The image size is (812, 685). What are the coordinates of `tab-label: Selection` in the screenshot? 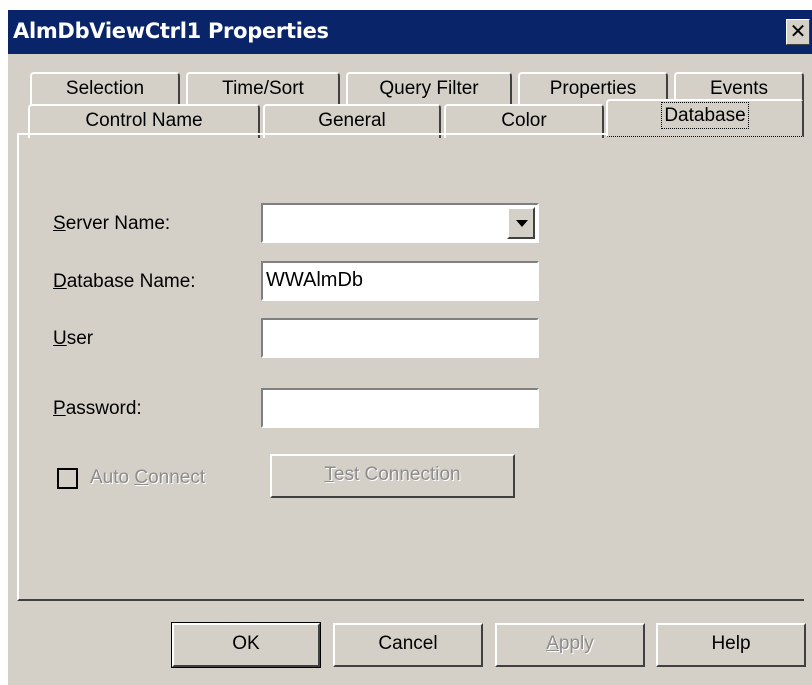 It's located at (105, 88).